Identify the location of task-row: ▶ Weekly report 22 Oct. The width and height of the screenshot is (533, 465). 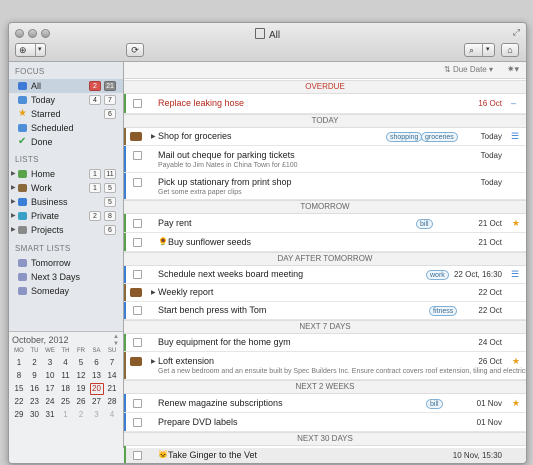
(325, 293).